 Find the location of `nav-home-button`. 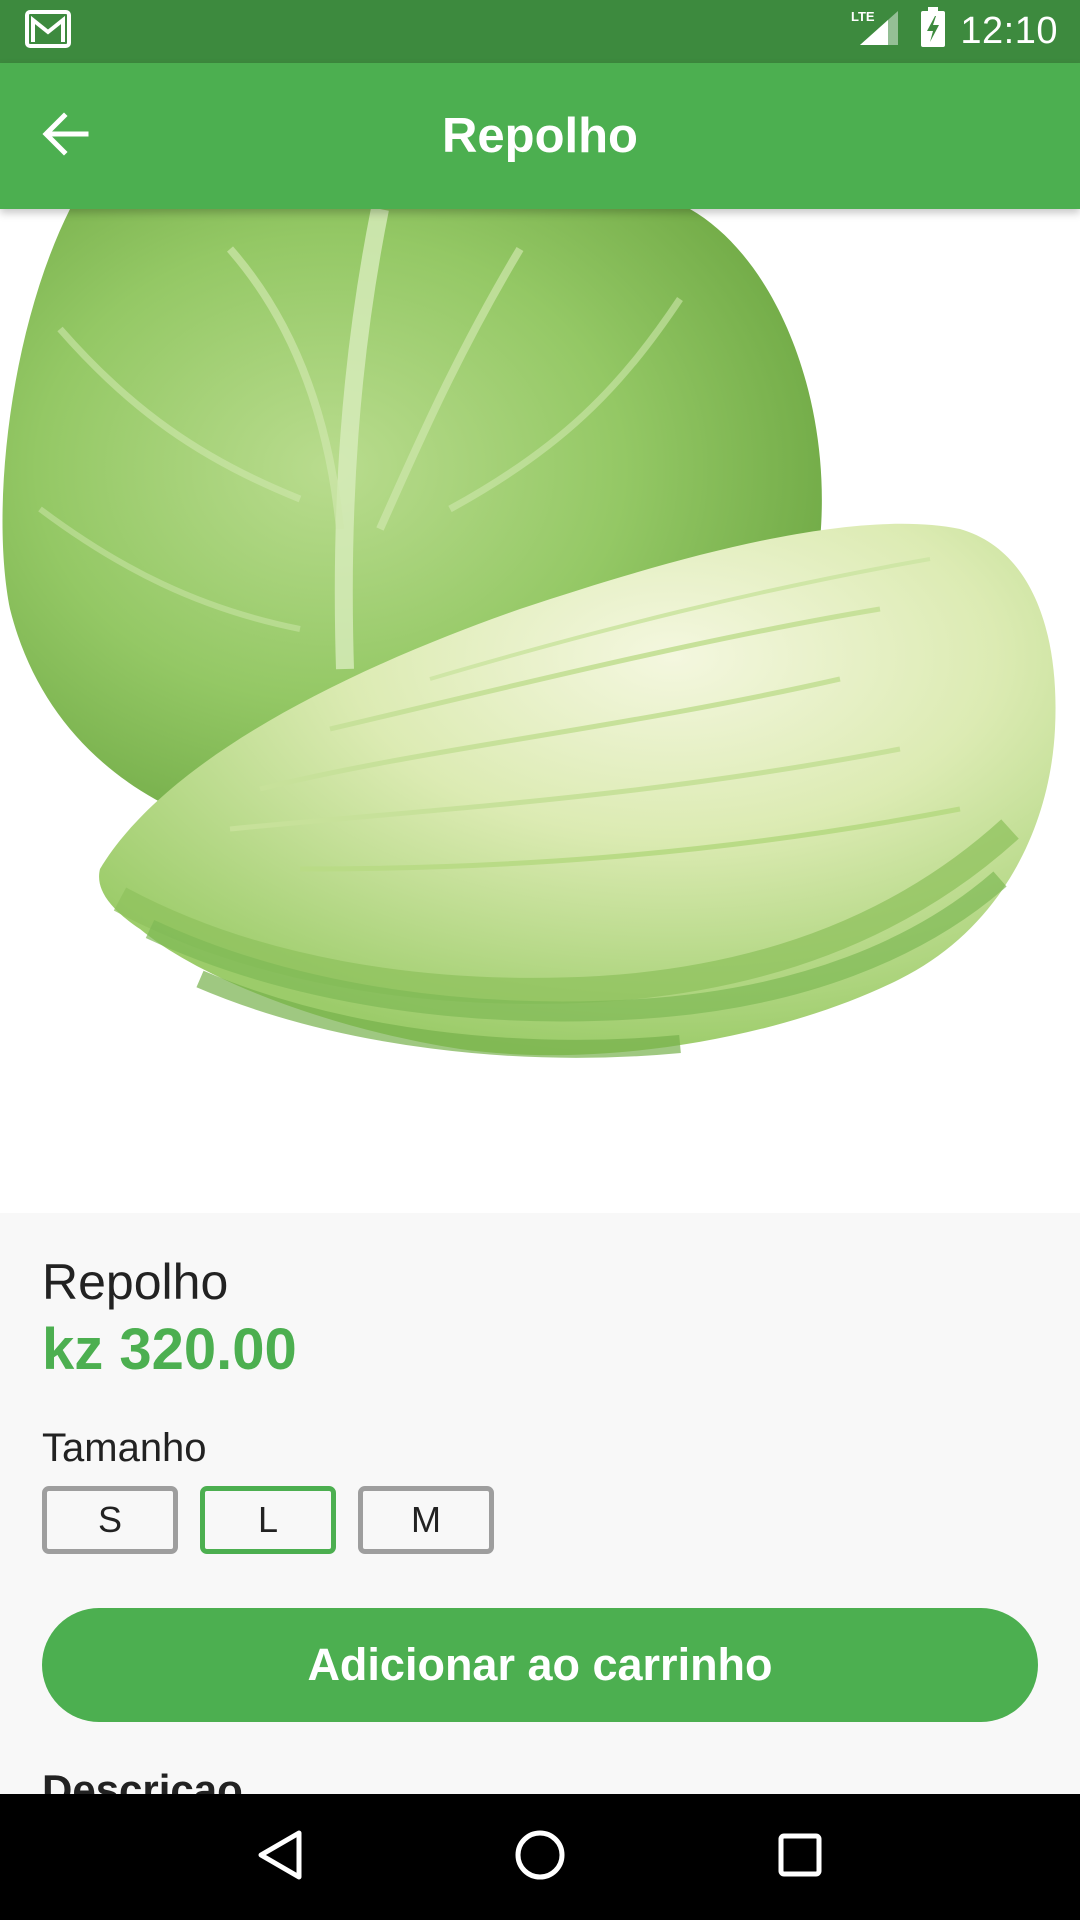

nav-home-button is located at coordinates (540, 1857).